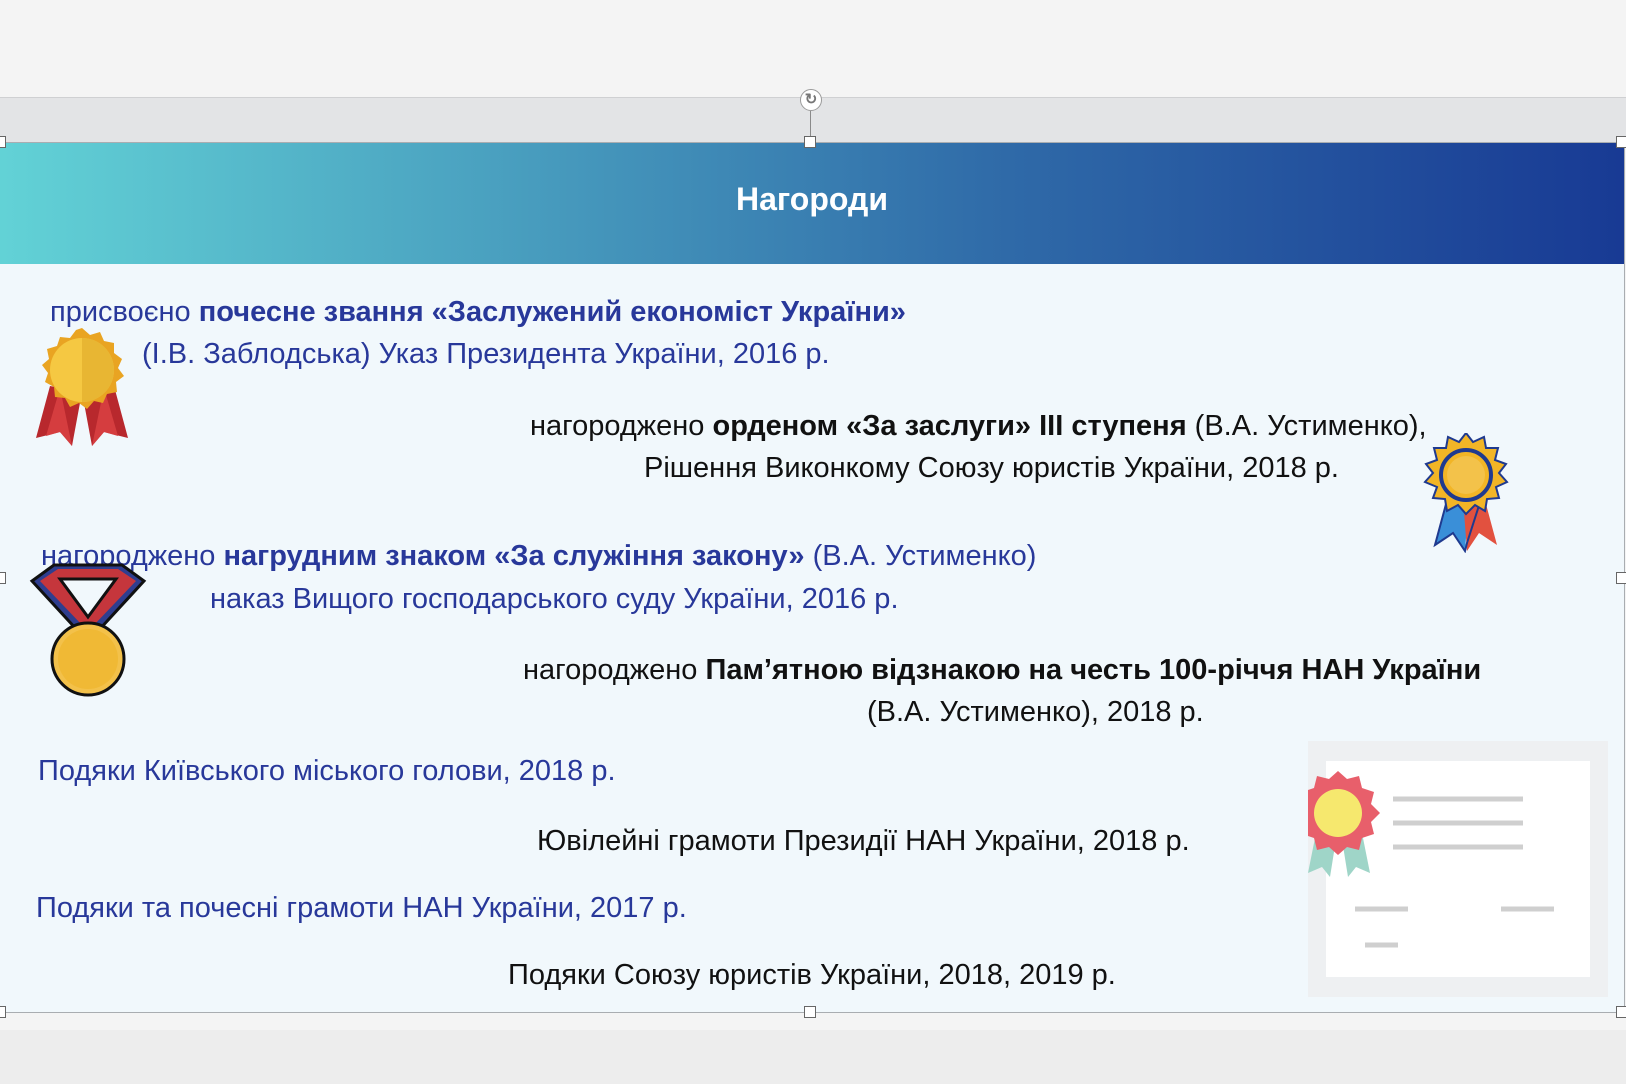  I want to click on resize-handle-top-left, so click(3, 142).